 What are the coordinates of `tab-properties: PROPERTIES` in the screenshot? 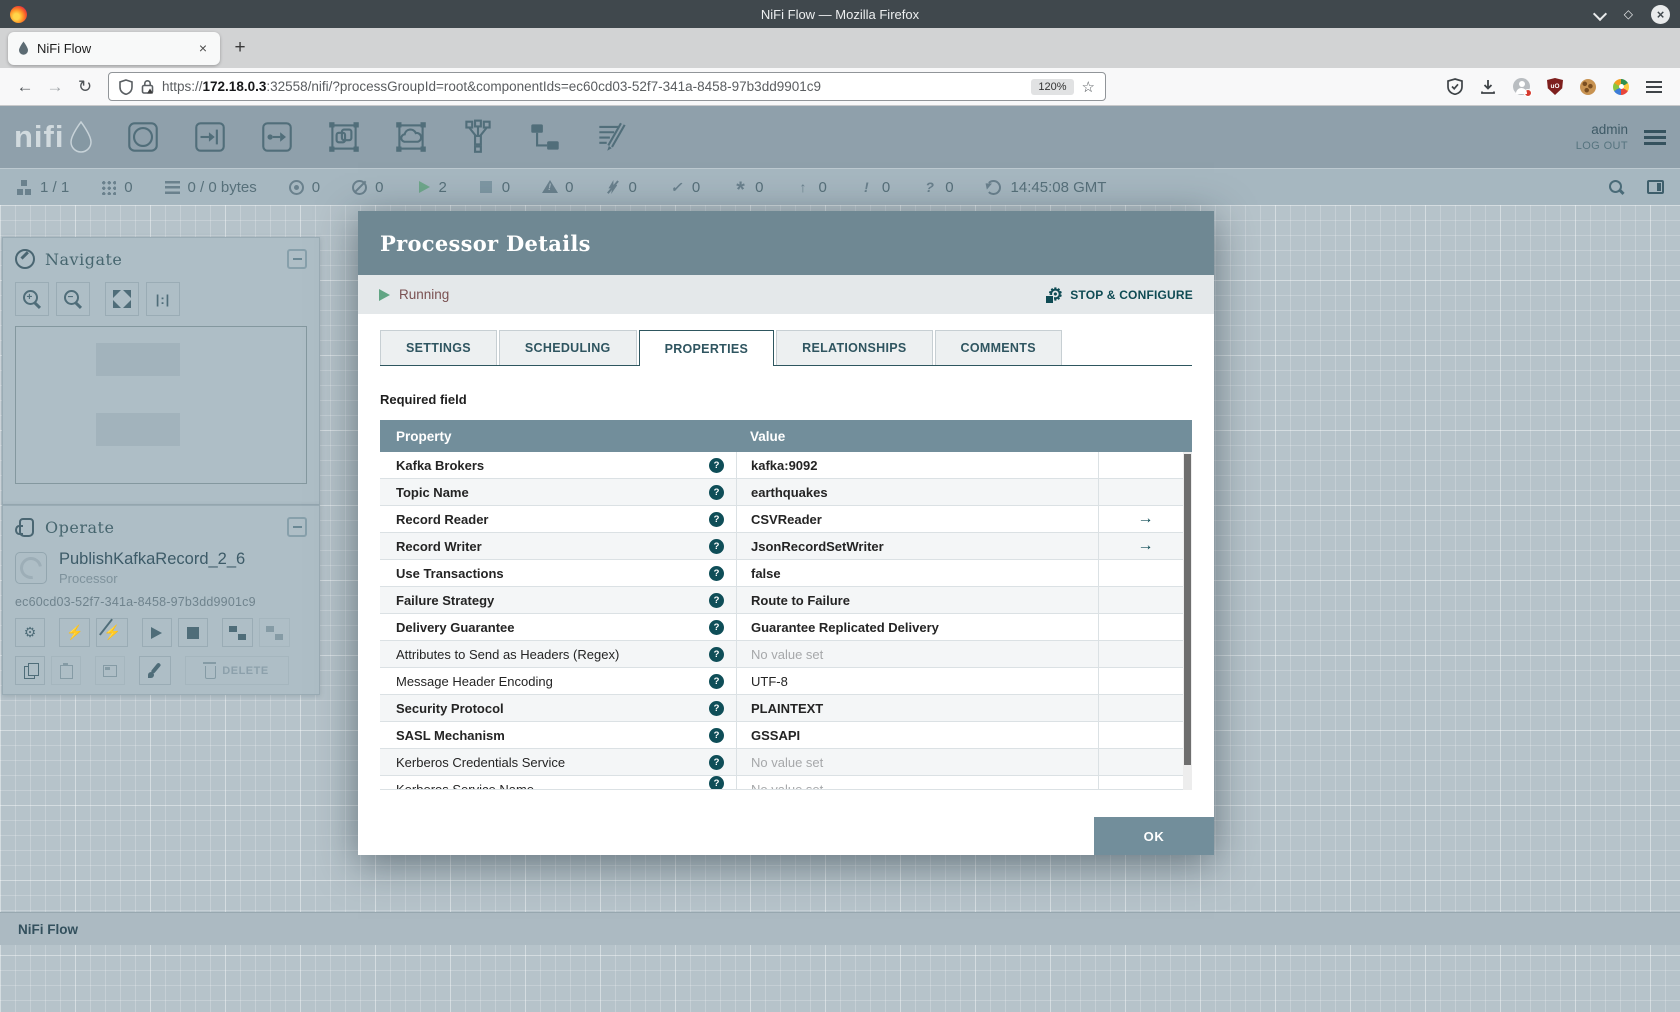 It's located at (706, 348).